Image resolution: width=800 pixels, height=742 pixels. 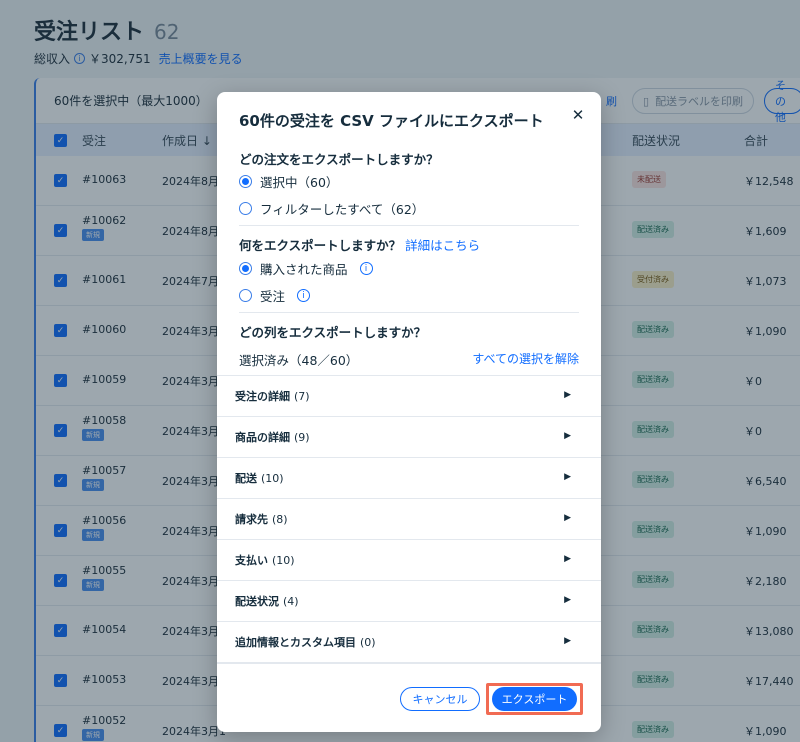 What do you see at coordinates (299, 360) in the screenshot?
I see `selected-columns-count: 選択済み（48／60）` at bounding box center [299, 360].